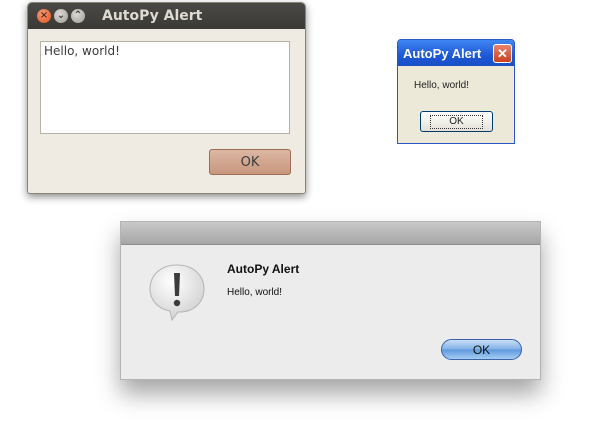 The width and height of the screenshot is (600, 427). I want to click on close-icon: ×, so click(44, 16).